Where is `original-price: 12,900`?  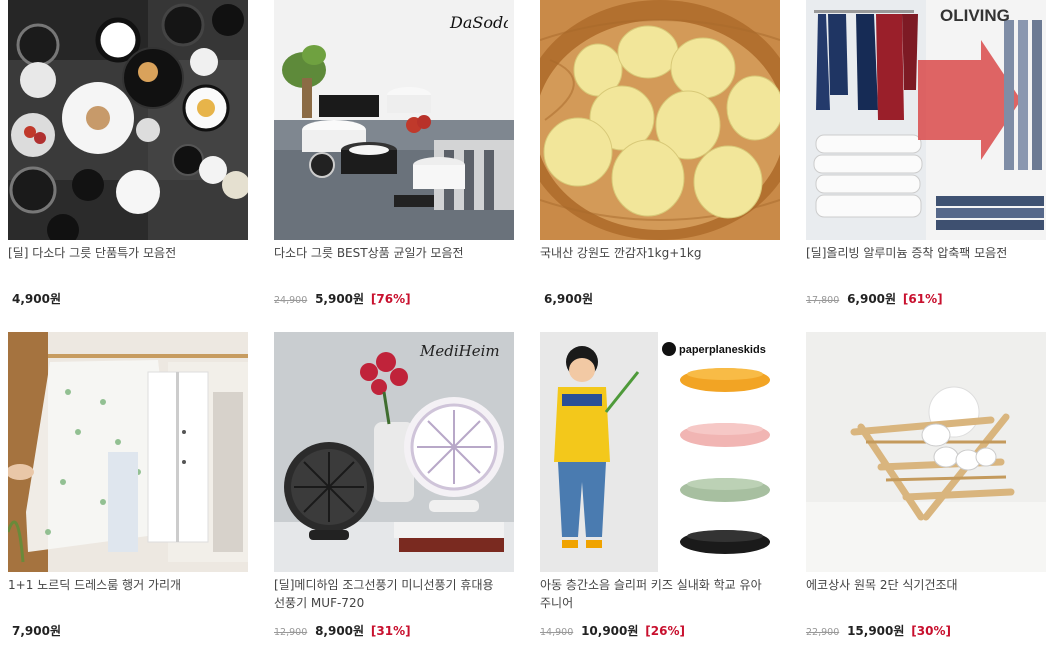
original-price: 12,900 is located at coordinates (291, 632).